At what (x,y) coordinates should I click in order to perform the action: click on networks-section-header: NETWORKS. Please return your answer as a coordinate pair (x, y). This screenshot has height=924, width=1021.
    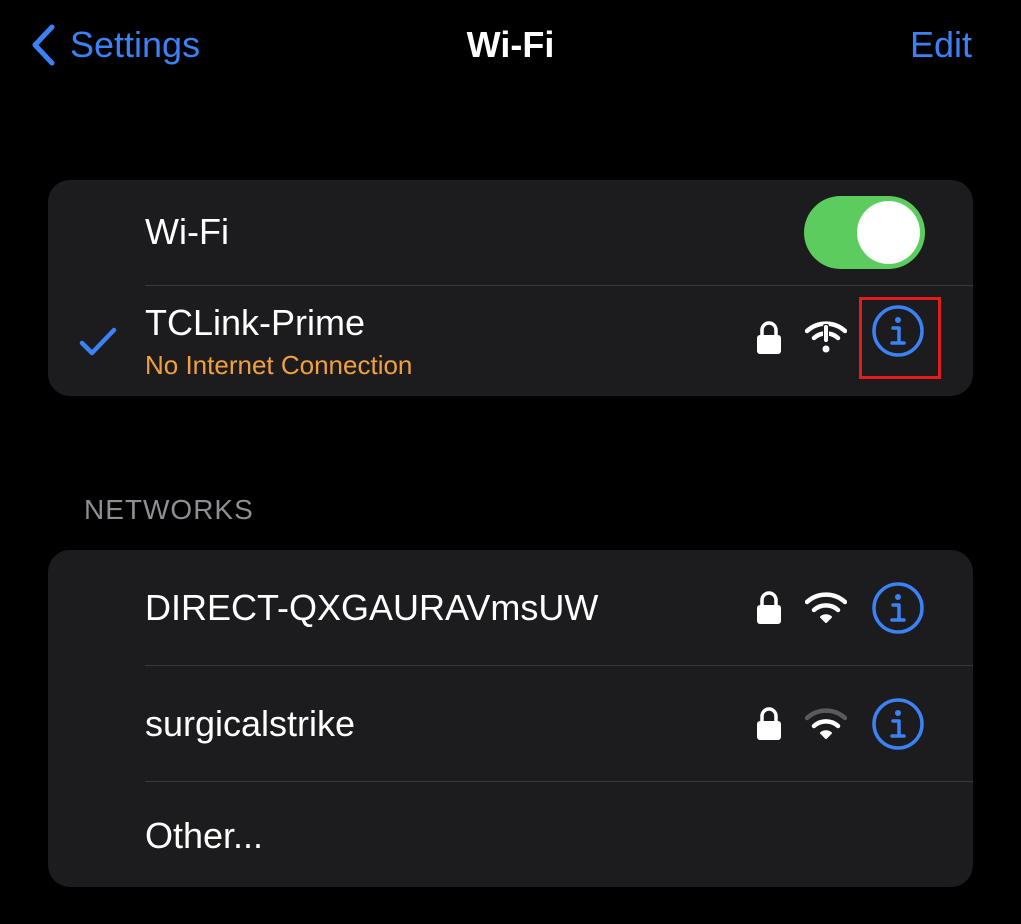
    Looking at the image, I should click on (169, 509).